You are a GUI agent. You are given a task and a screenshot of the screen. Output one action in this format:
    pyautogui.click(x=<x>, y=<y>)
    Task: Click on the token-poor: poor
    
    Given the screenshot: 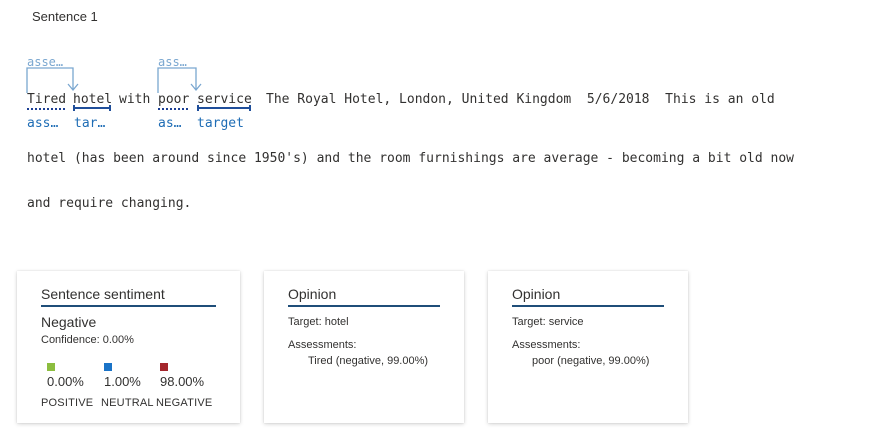 What is the action you would take?
    pyautogui.click(x=173, y=99)
    